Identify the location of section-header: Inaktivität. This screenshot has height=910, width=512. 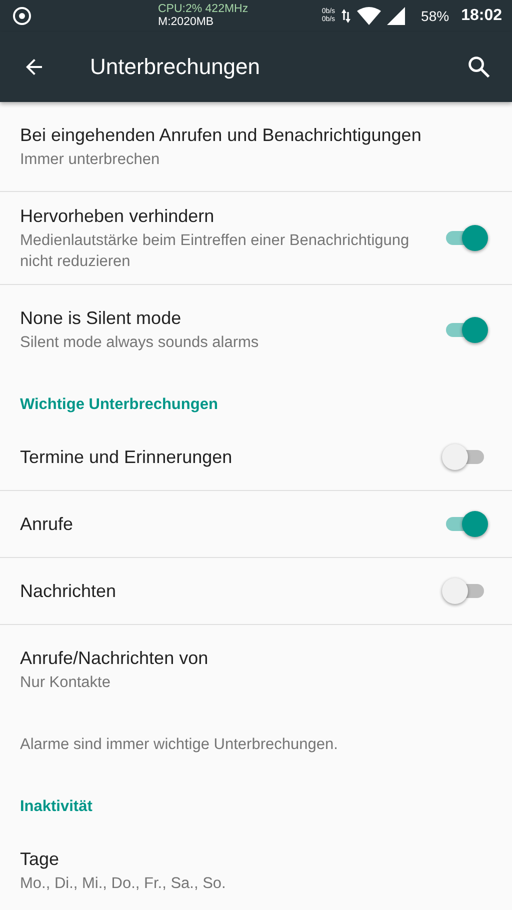
(56, 806).